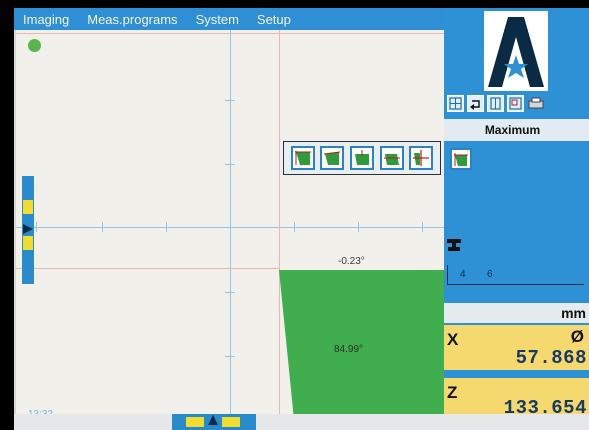 The height and width of the screenshot is (430, 589). Describe the element at coordinates (490, 274) in the screenshot. I see `range-end: 6` at that location.